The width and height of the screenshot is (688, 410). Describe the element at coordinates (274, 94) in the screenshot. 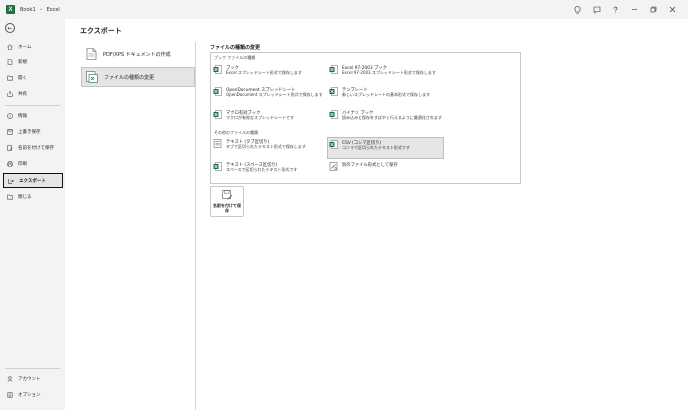

I see `file-type-desc: OpenDocument スプレッドシート形式で保存します` at that location.